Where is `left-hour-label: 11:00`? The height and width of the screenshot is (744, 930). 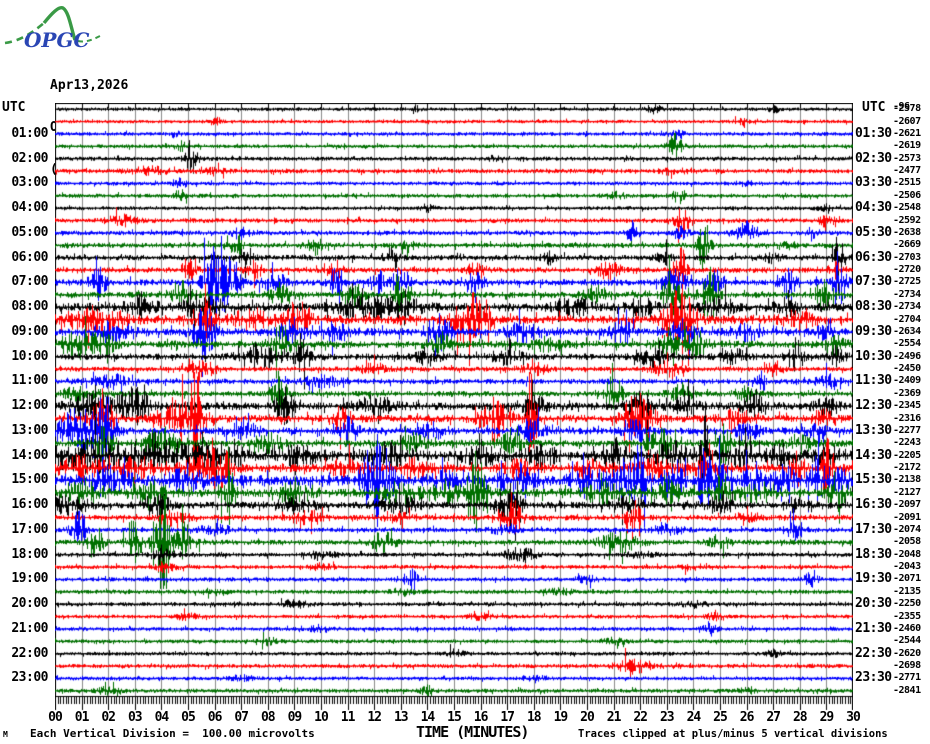 left-hour-label: 11:00 is located at coordinates (29, 381).